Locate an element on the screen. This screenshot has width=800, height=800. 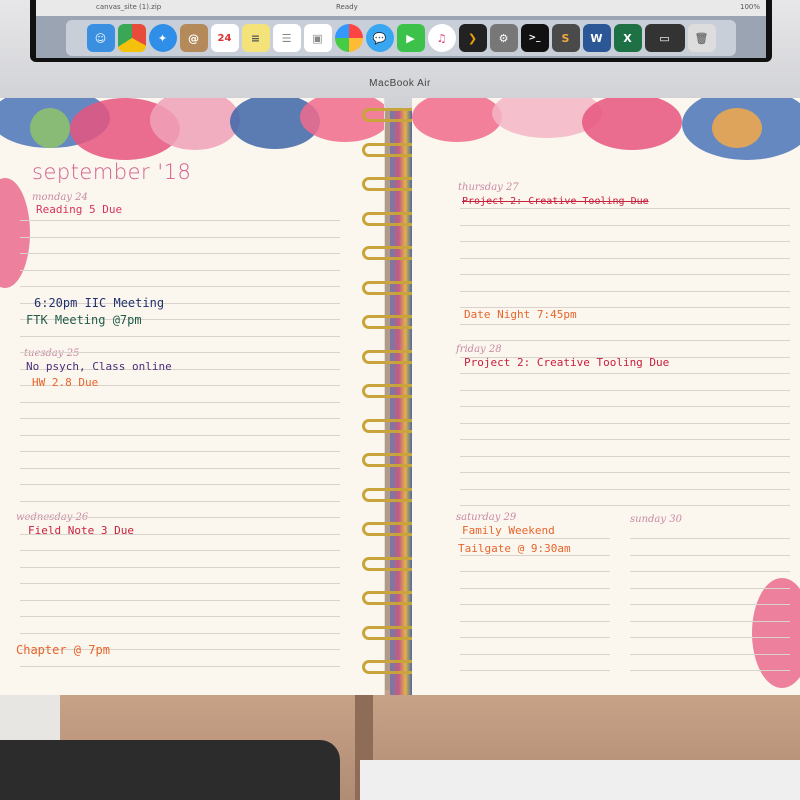
trash-icon: 🗑 is located at coordinates (701, 38).